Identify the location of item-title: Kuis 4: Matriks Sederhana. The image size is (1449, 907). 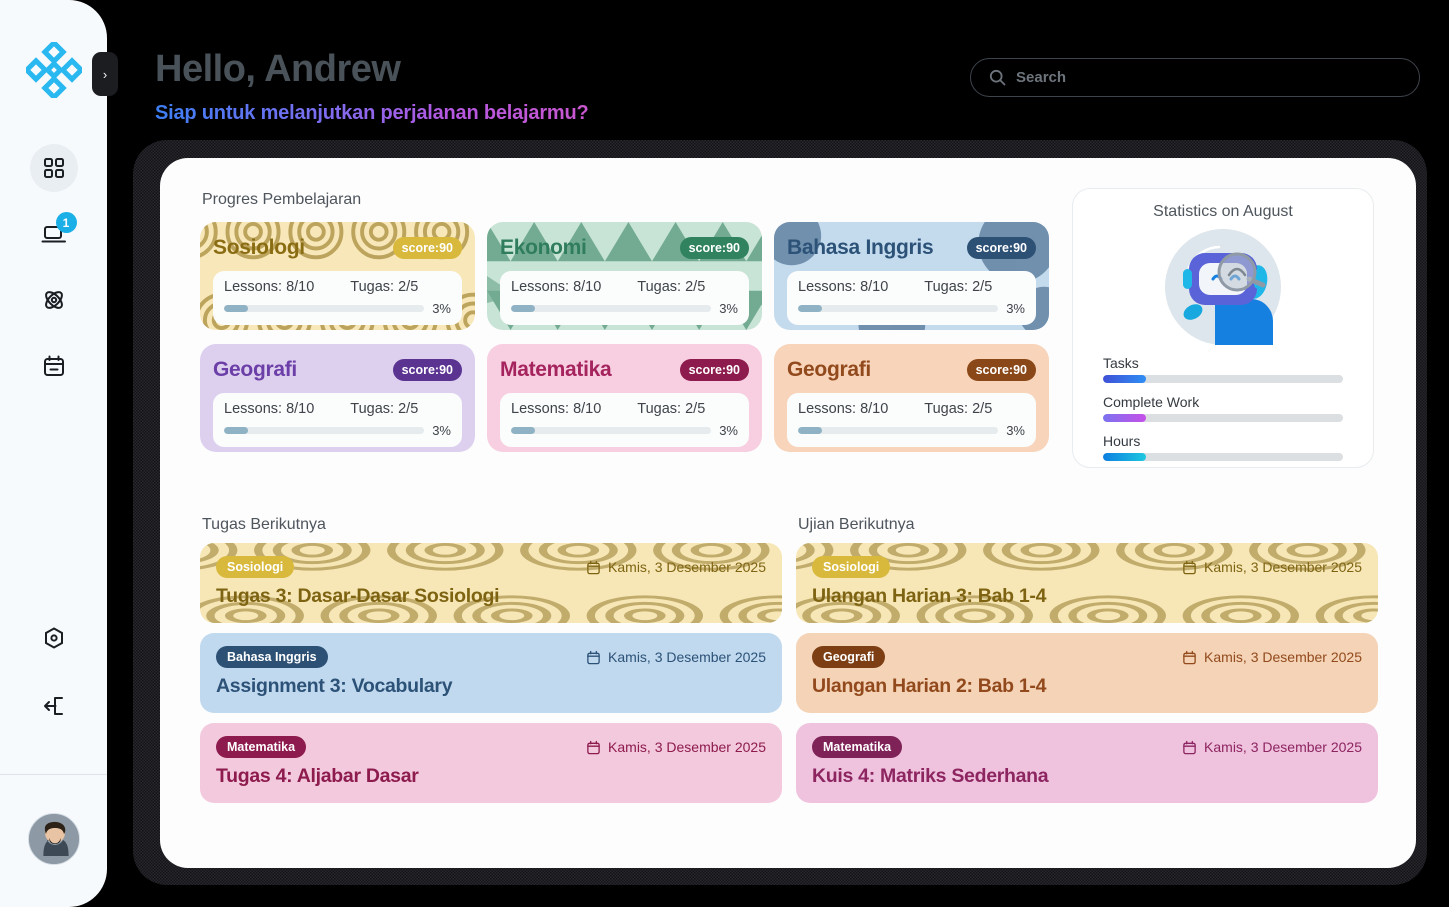
(930, 776).